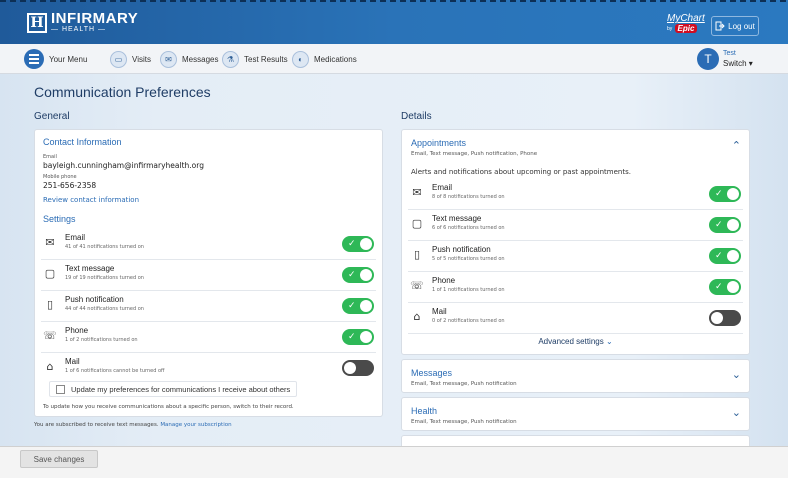  Describe the element at coordinates (230, 59) in the screenshot. I see `flask-icon: ⚗` at that location.